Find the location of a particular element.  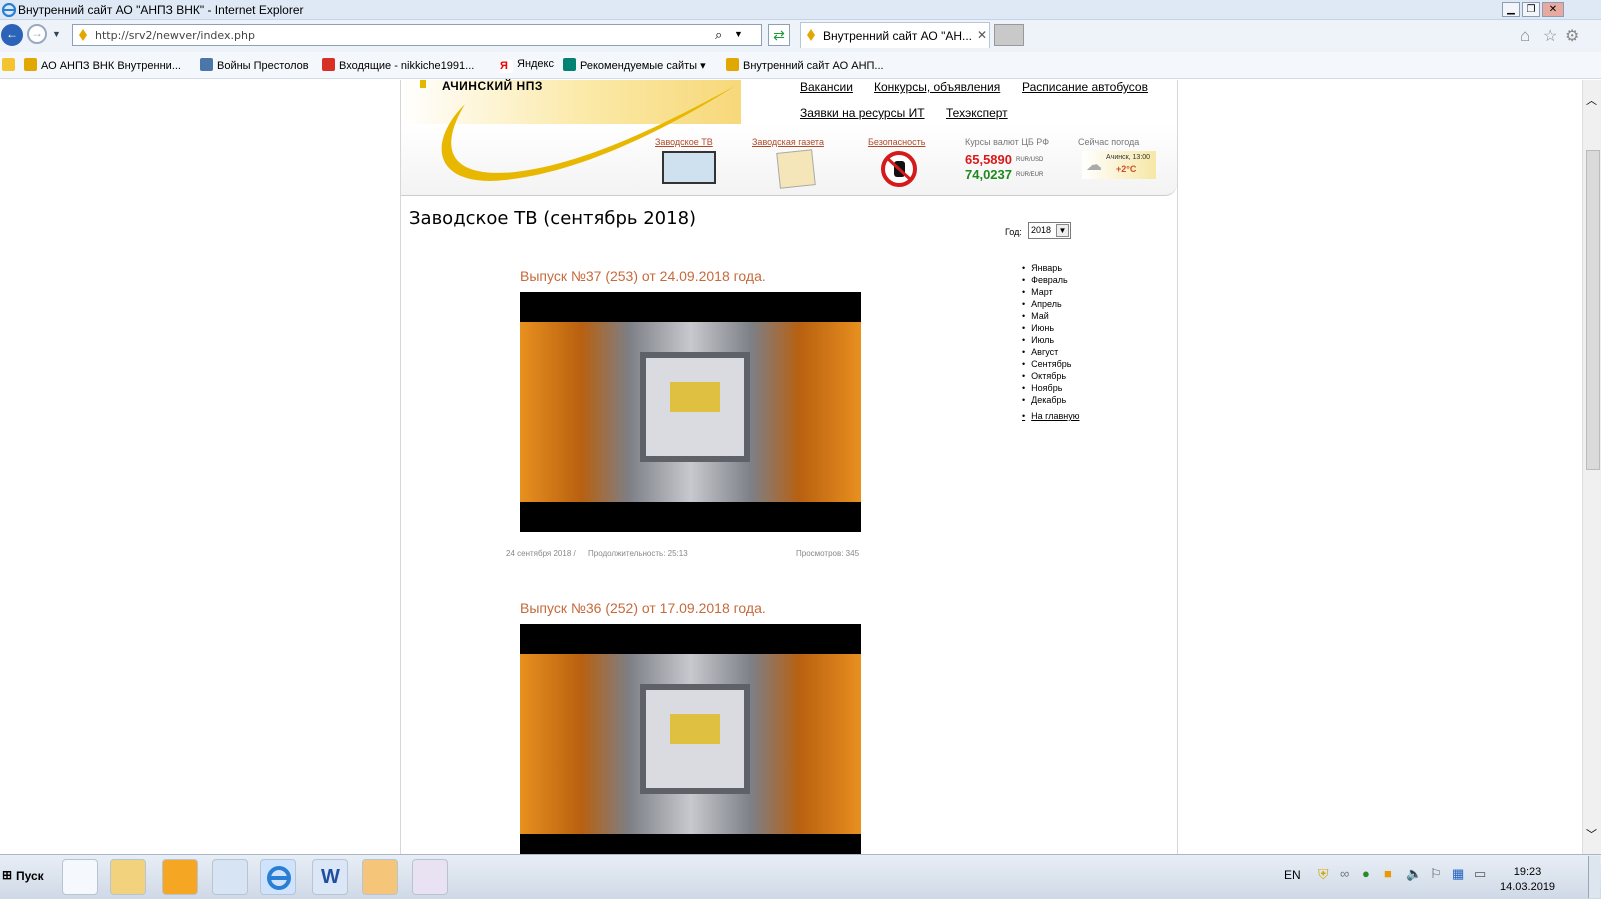

favorites-add-icon is located at coordinates (10, 65).